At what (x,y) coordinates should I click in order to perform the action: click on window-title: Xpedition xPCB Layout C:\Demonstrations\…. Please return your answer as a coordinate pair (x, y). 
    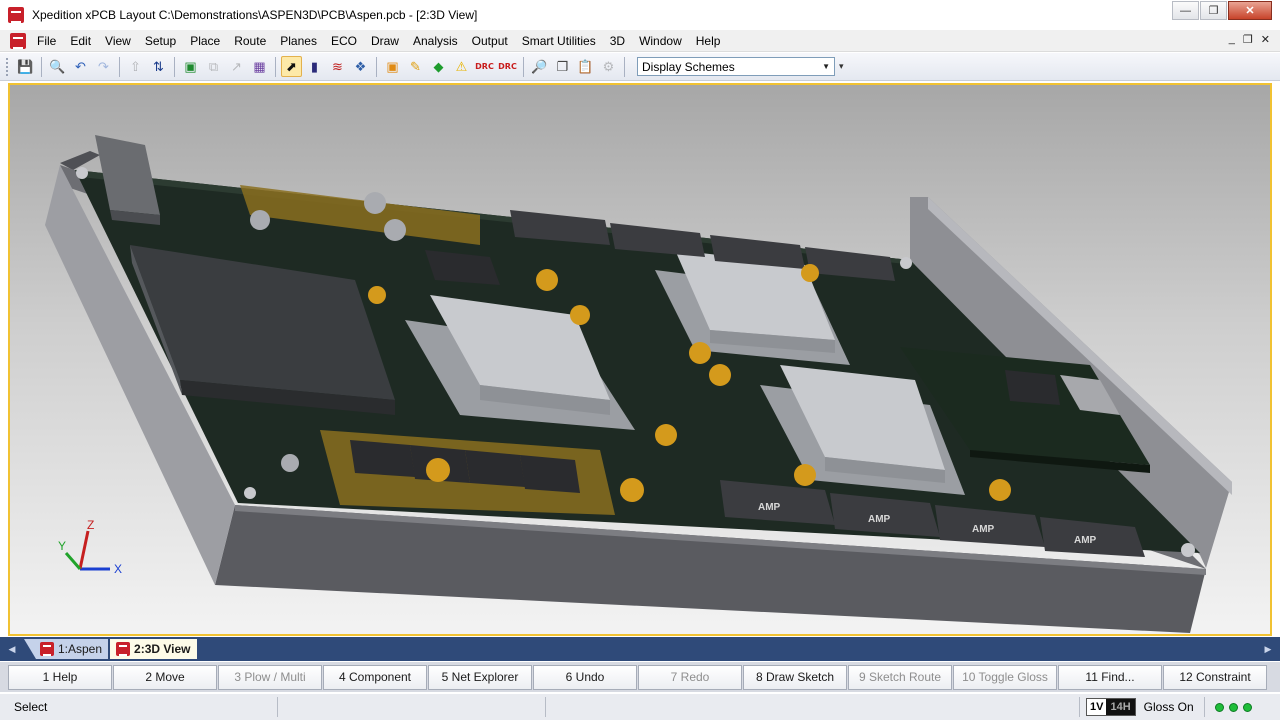
    Looking at the image, I should click on (255, 15).